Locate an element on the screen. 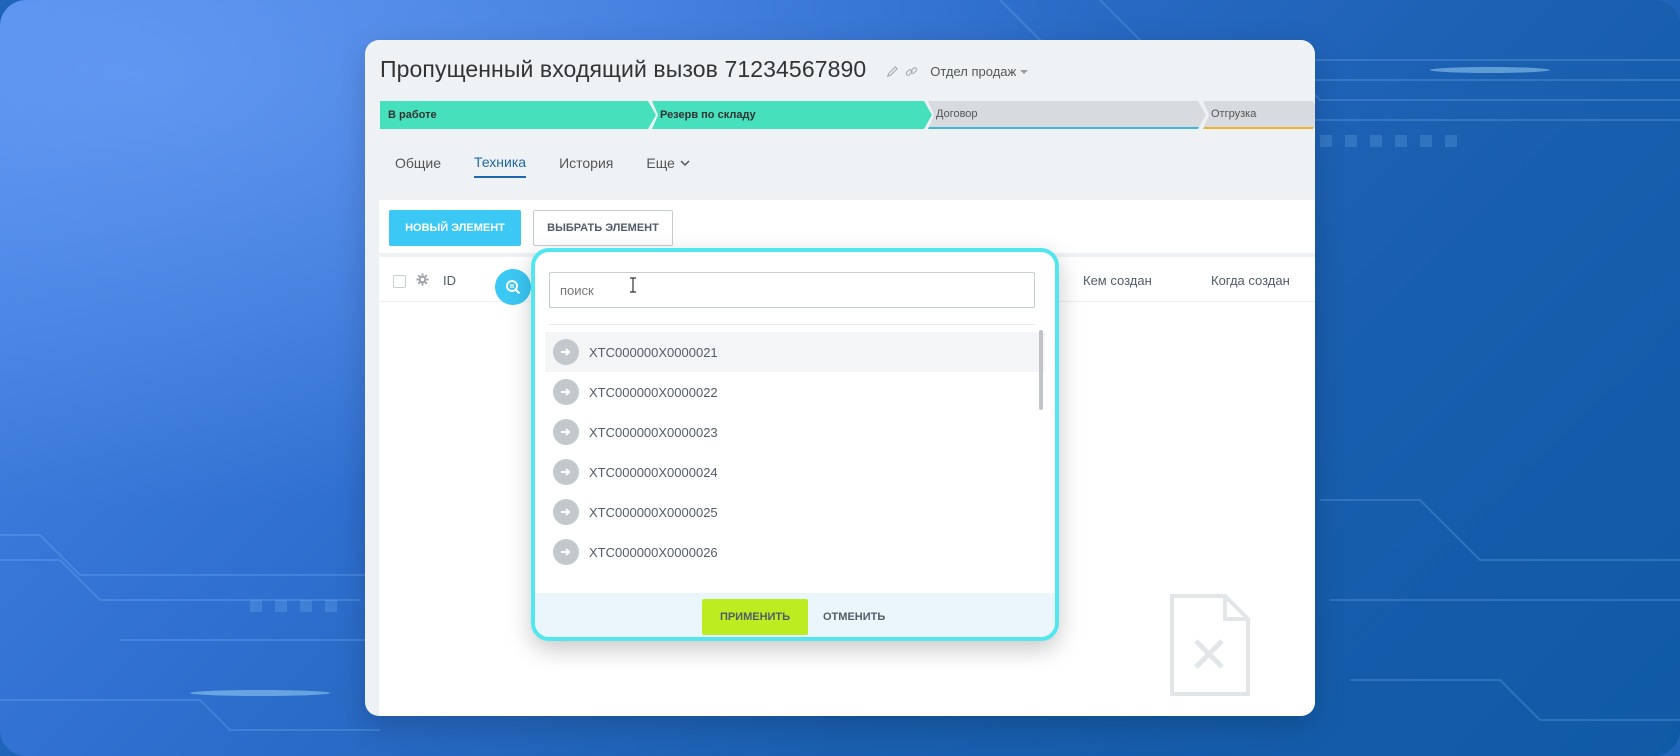 This screenshot has height=756, width=1680. tab-more-label: Еще is located at coordinates (660, 163).